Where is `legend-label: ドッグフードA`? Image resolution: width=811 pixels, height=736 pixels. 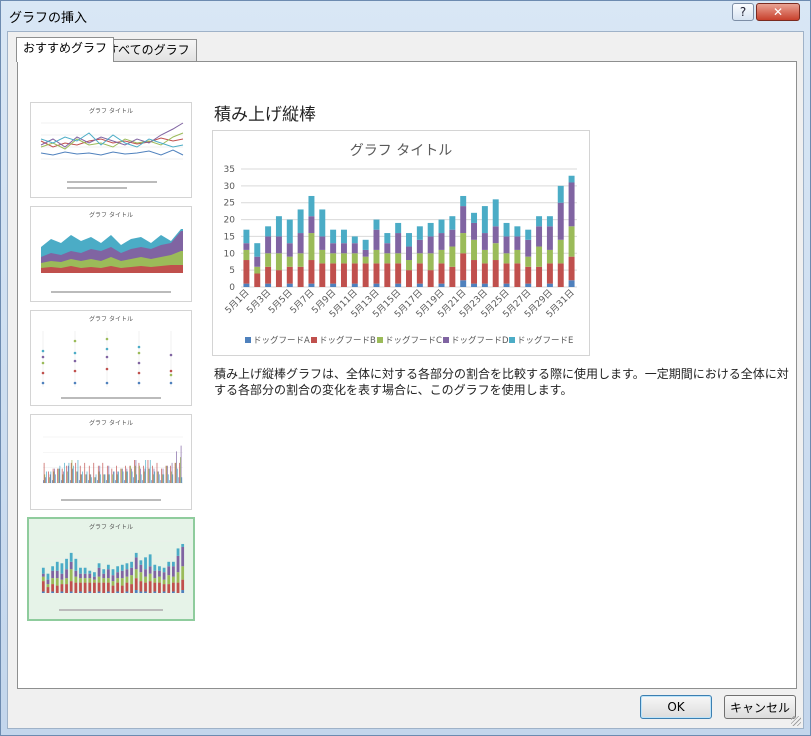 legend-label: ドッグフードA is located at coordinates (281, 340).